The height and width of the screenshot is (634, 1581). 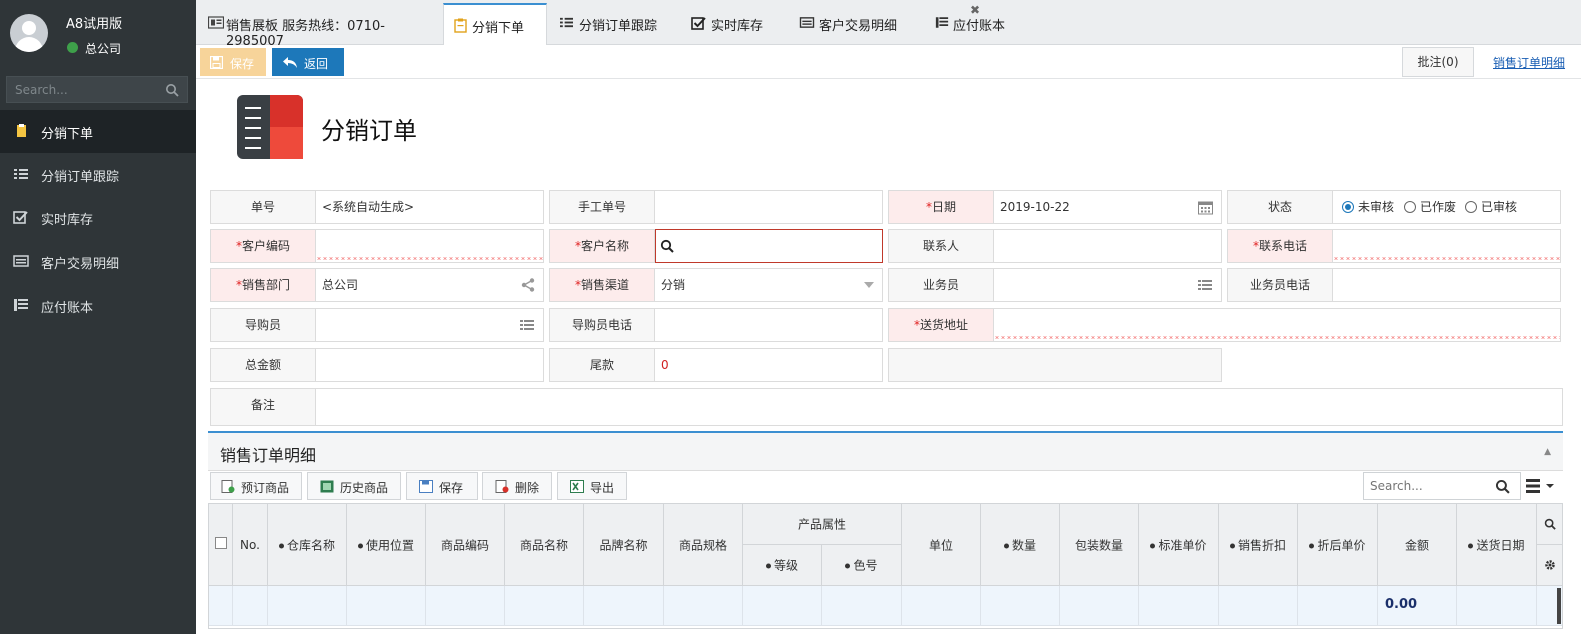 What do you see at coordinates (733, 24) in the screenshot?
I see `tab-stock: 实时库存` at bounding box center [733, 24].